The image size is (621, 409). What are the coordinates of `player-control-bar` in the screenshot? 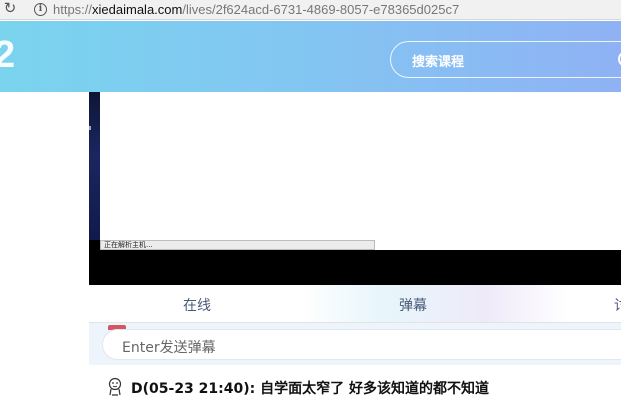 It's located at (355, 267).